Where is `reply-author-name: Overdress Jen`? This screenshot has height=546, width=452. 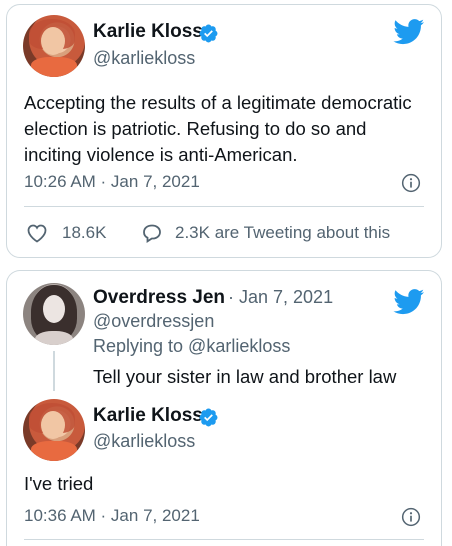
reply-author-name: Overdress Jen is located at coordinates (159, 298).